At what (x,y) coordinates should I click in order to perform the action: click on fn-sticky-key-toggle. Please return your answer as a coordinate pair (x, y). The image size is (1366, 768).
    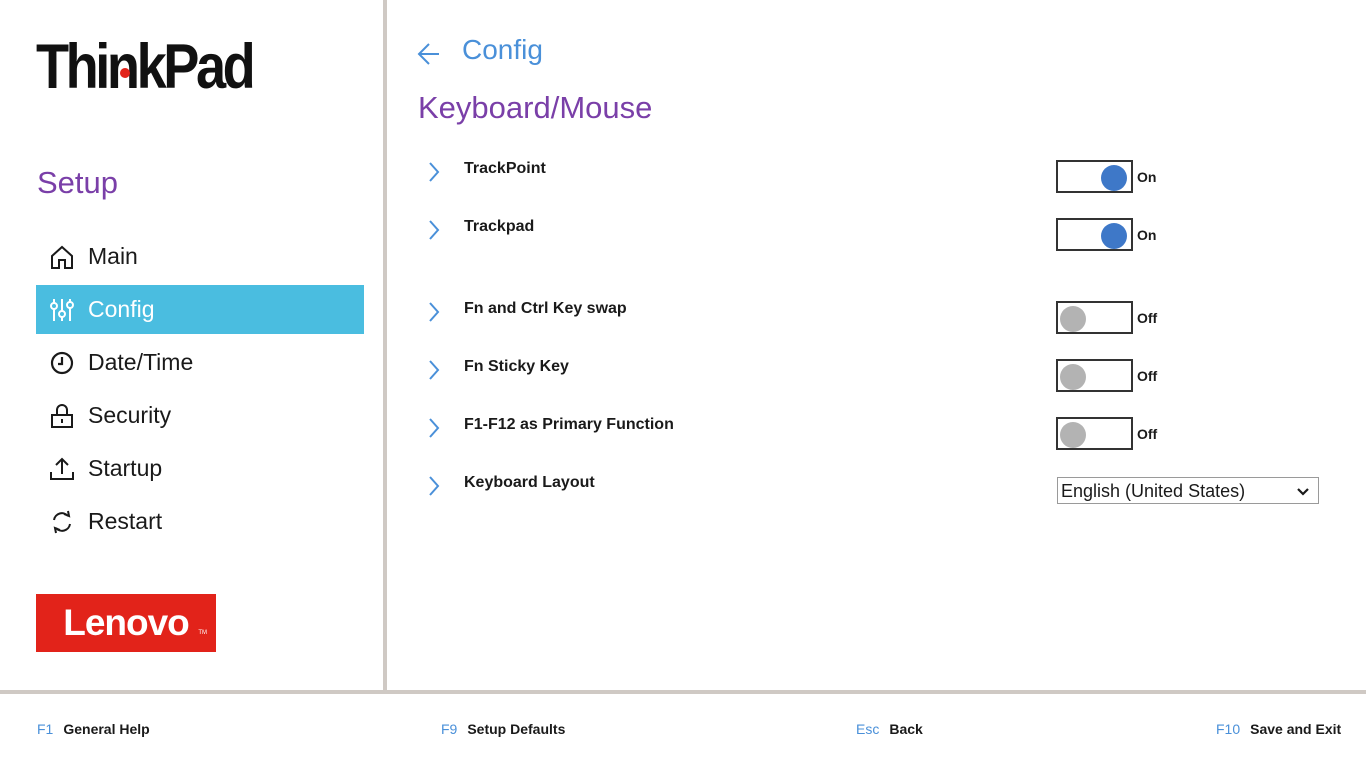
    Looking at the image, I should click on (1094, 375).